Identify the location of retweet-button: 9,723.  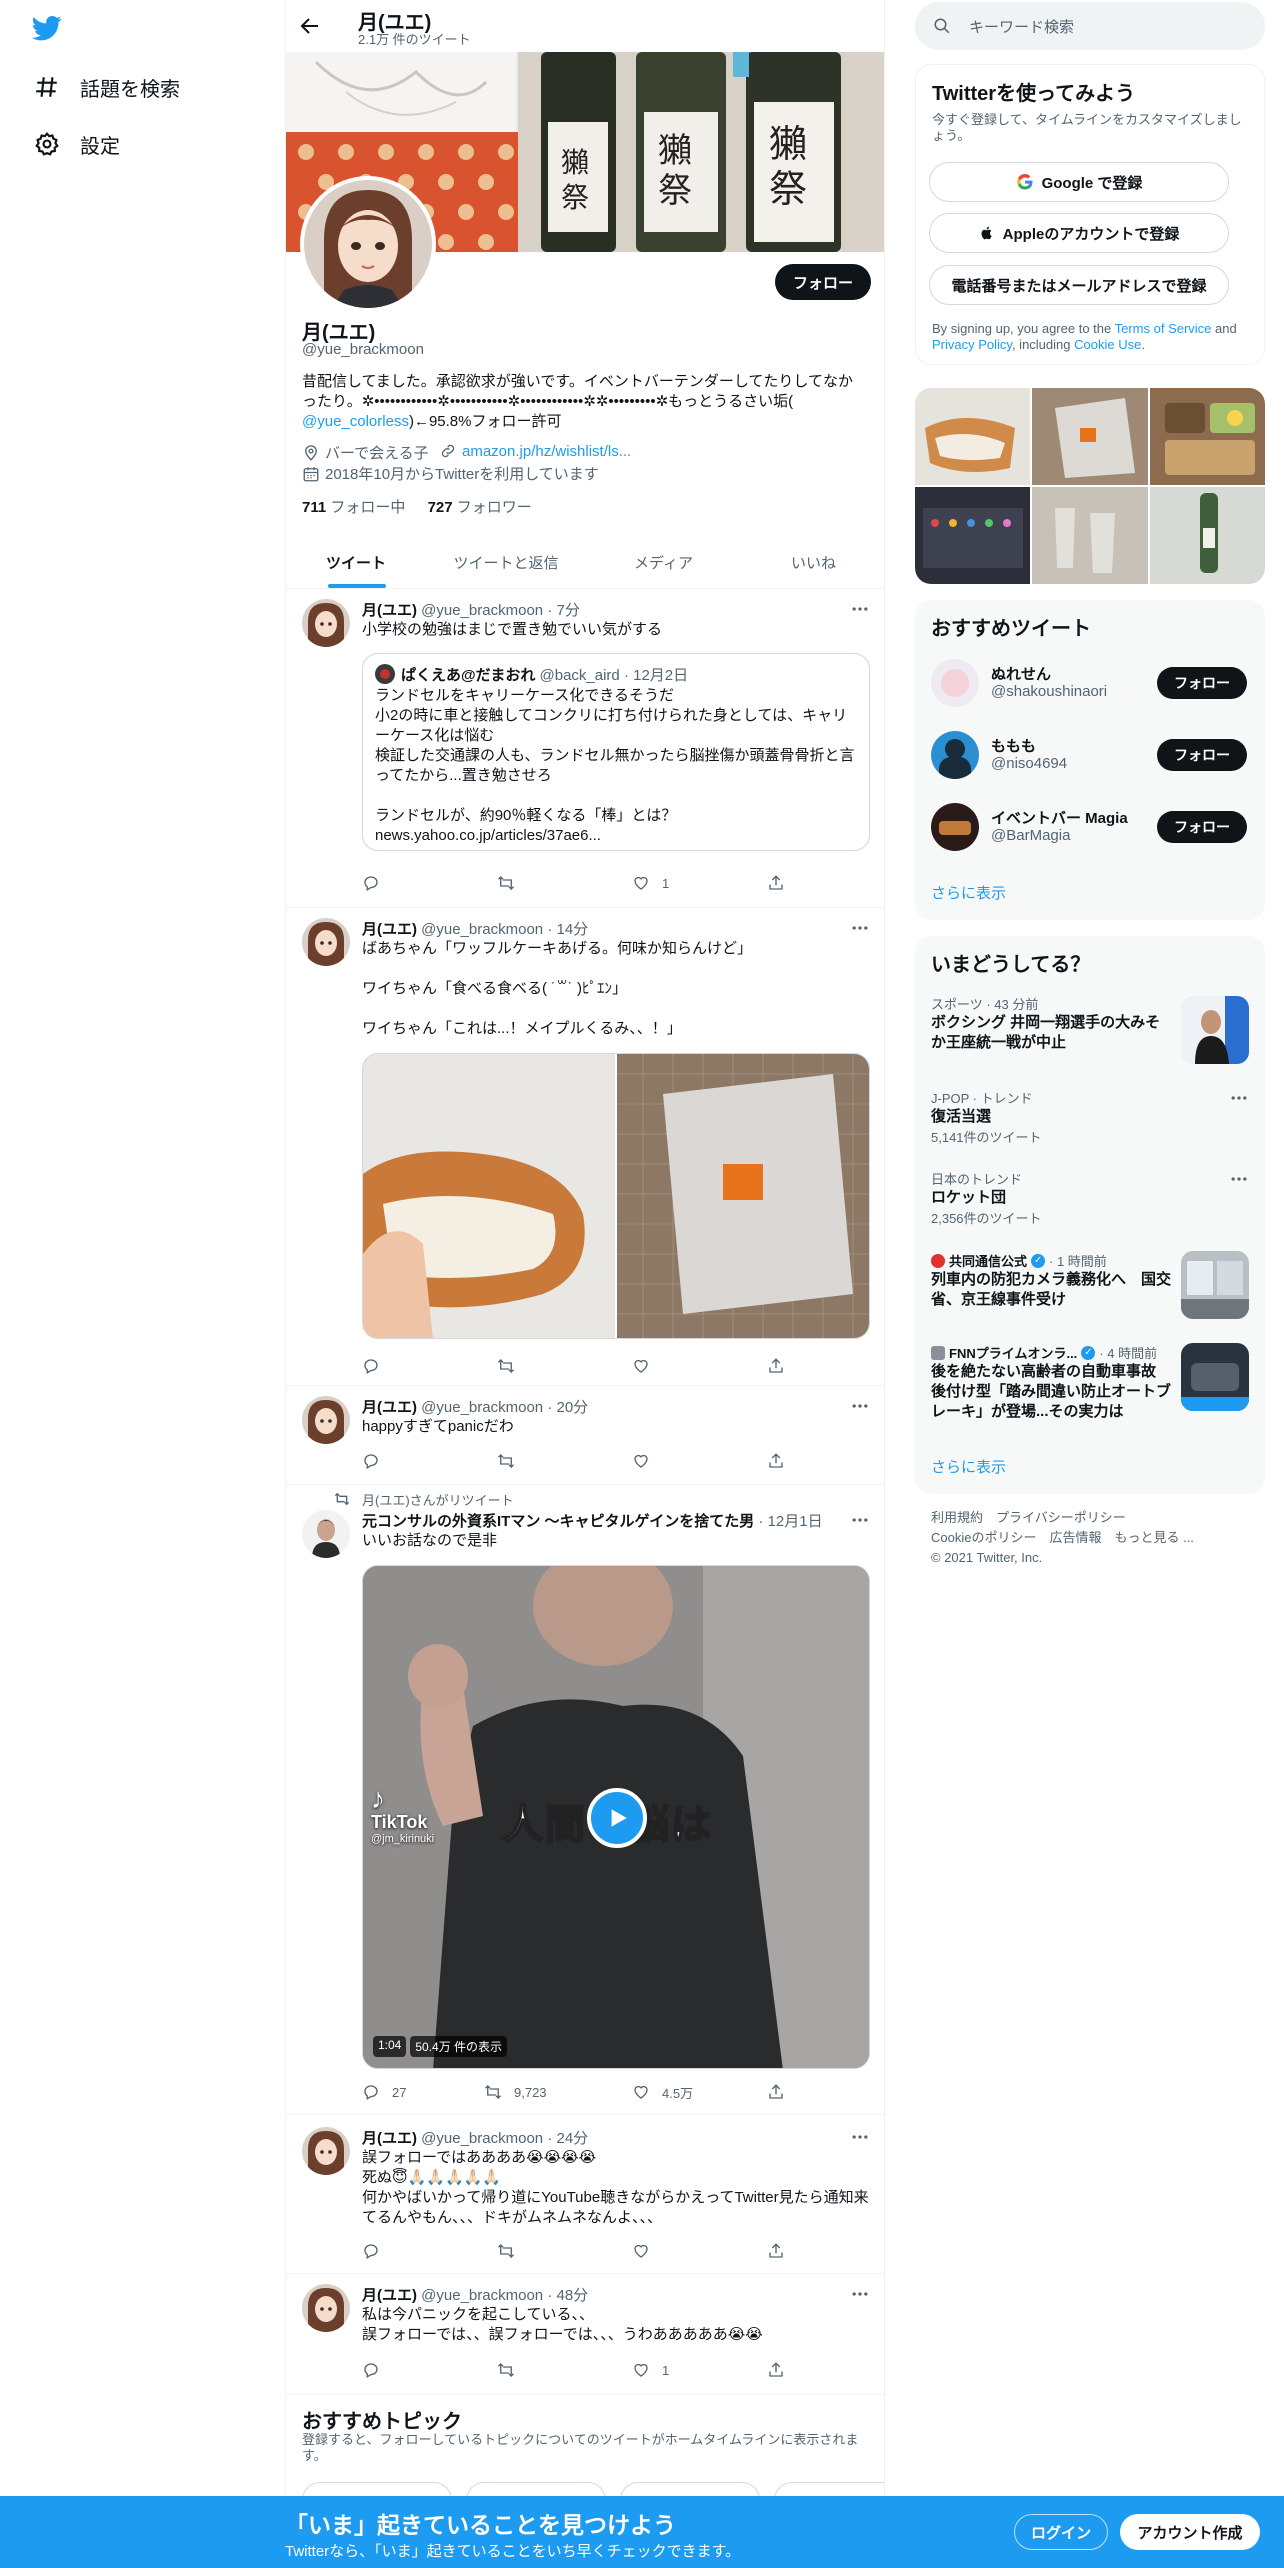
(515, 2092).